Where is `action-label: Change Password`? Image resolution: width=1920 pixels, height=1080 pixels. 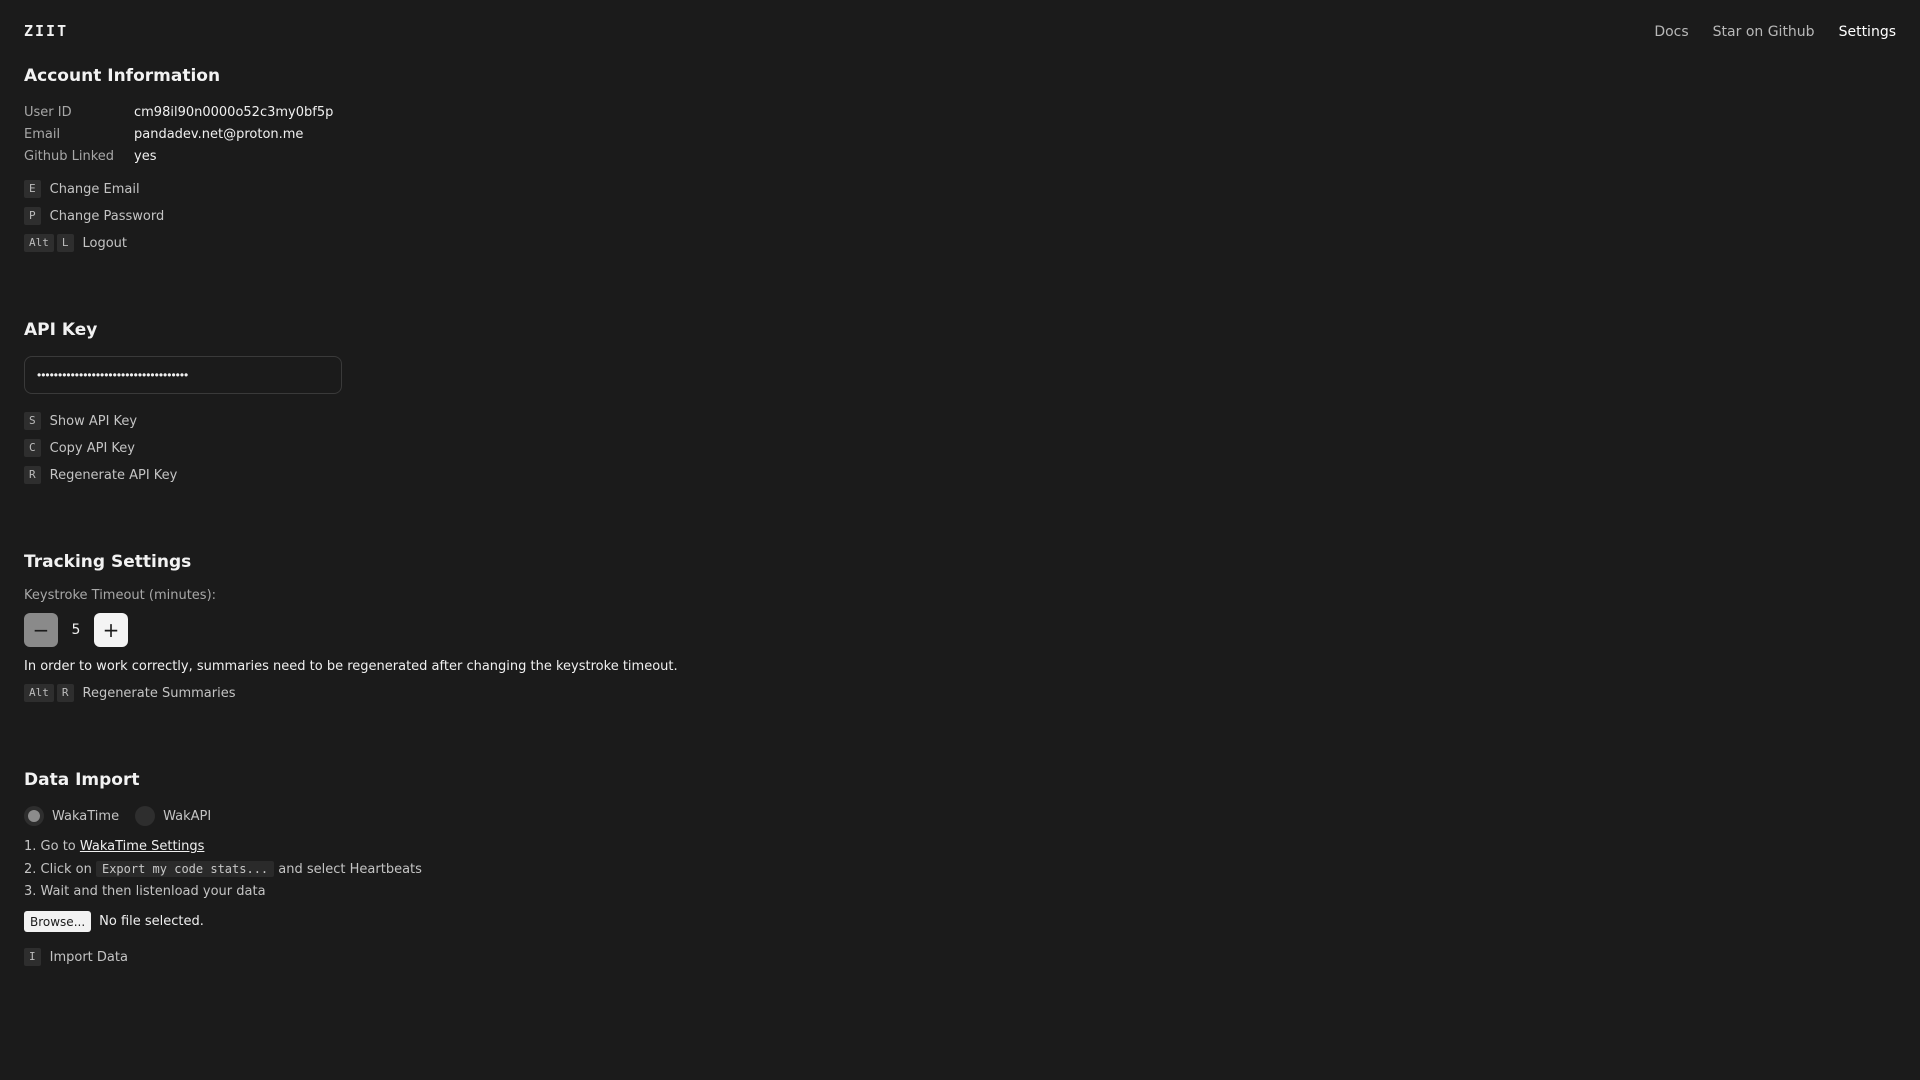
action-label: Change Password is located at coordinates (107, 216).